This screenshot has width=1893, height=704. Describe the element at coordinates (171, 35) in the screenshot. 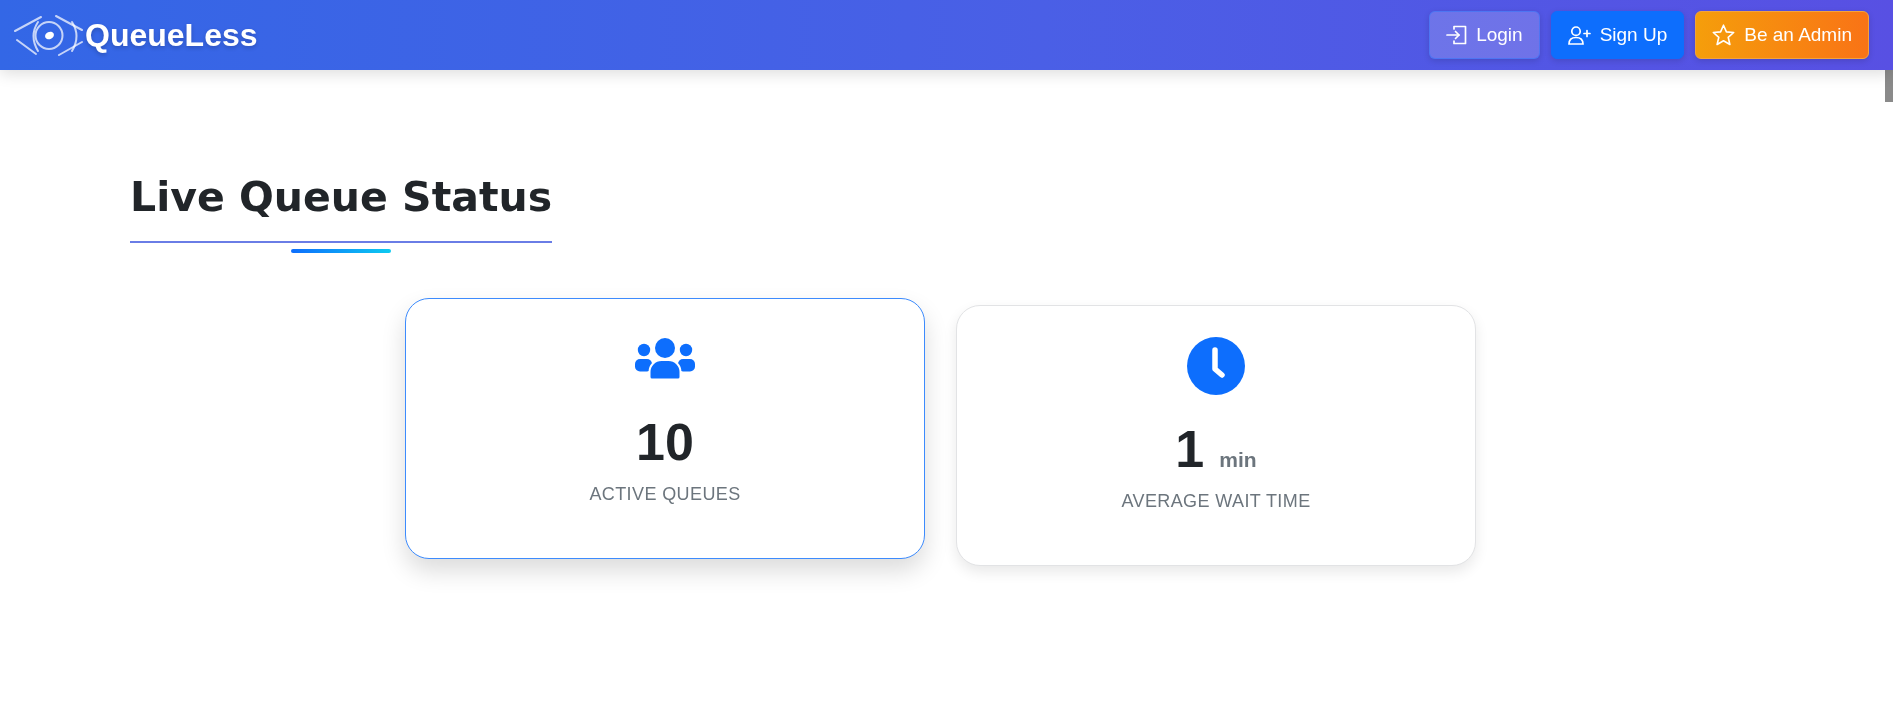

I see `brand-name: QueueLess` at that location.